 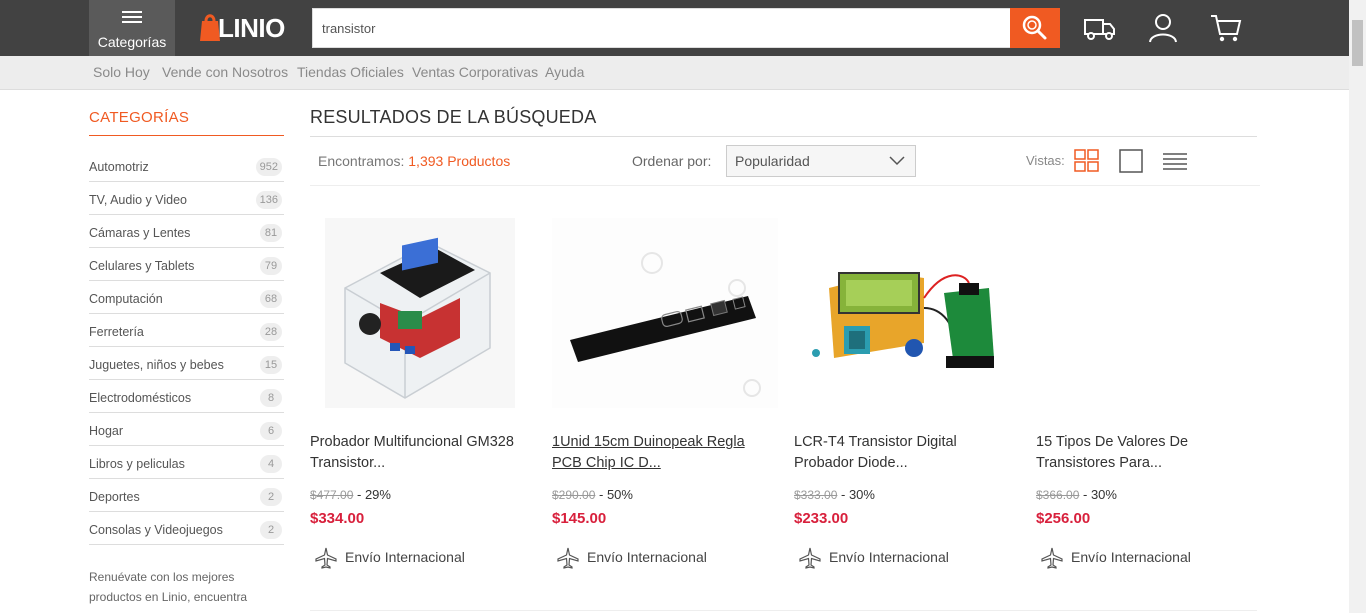 What do you see at coordinates (821, 161) in the screenshot?
I see `sort-select: Popularidad` at bounding box center [821, 161].